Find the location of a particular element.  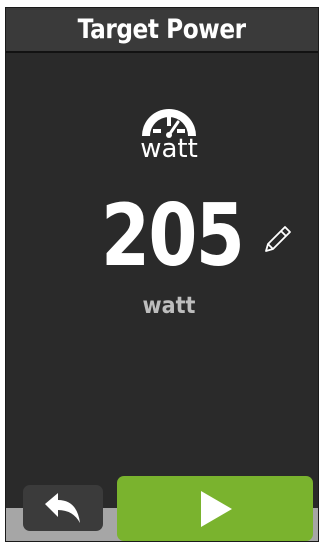

page-title: Target Power is located at coordinates (162, 29).